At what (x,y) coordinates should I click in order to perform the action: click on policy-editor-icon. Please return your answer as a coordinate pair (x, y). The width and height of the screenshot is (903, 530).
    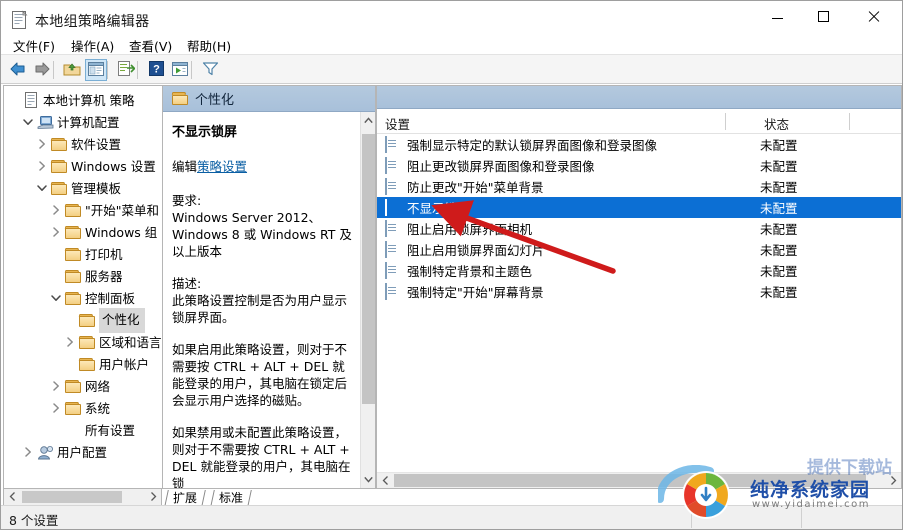
    Looking at the image, I should click on (19, 20).